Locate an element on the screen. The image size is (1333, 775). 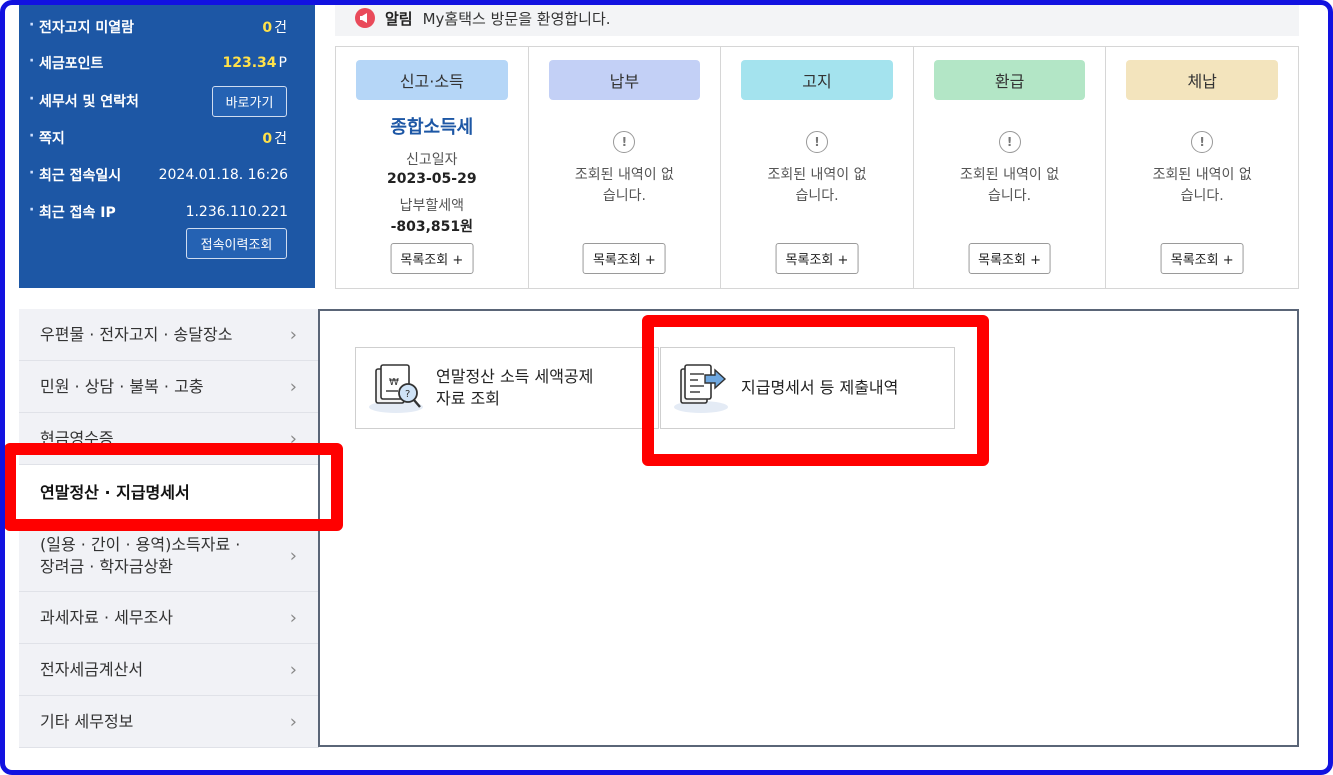
menu-item-label: 전자세금계산서 is located at coordinates (92, 669).